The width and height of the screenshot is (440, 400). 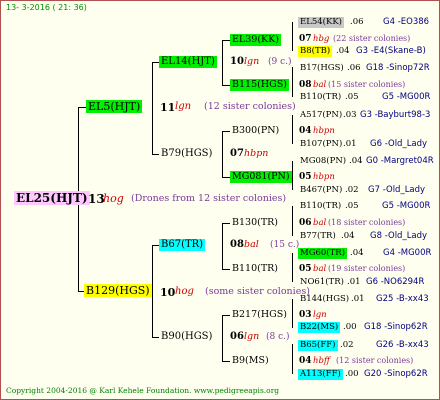 What do you see at coordinates (350, 115) in the screenshot?
I see `g4-val: .03` at bounding box center [350, 115].